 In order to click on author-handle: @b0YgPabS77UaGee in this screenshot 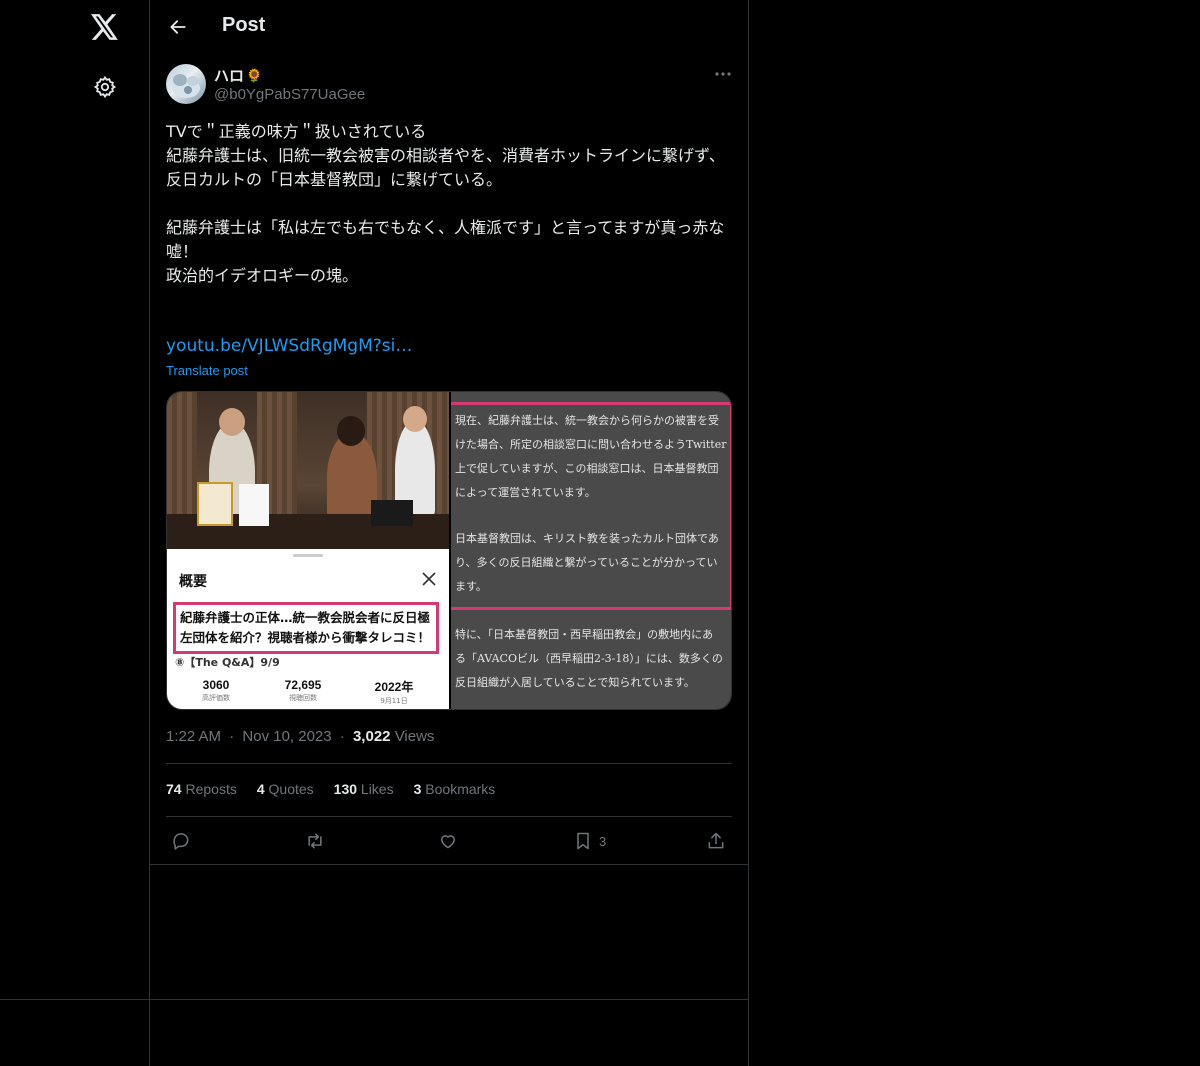, I will do `click(289, 94)`.